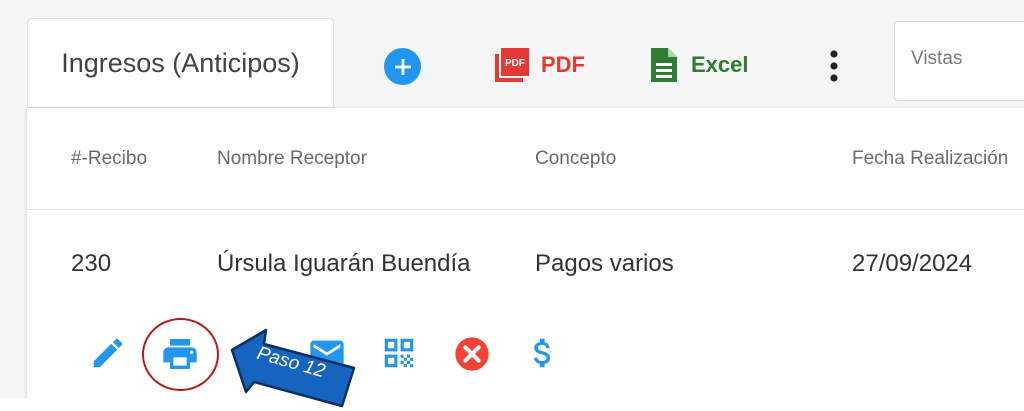  Describe the element at coordinates (180, 354) in the screenshot. I see `highlight-circle` at that location.